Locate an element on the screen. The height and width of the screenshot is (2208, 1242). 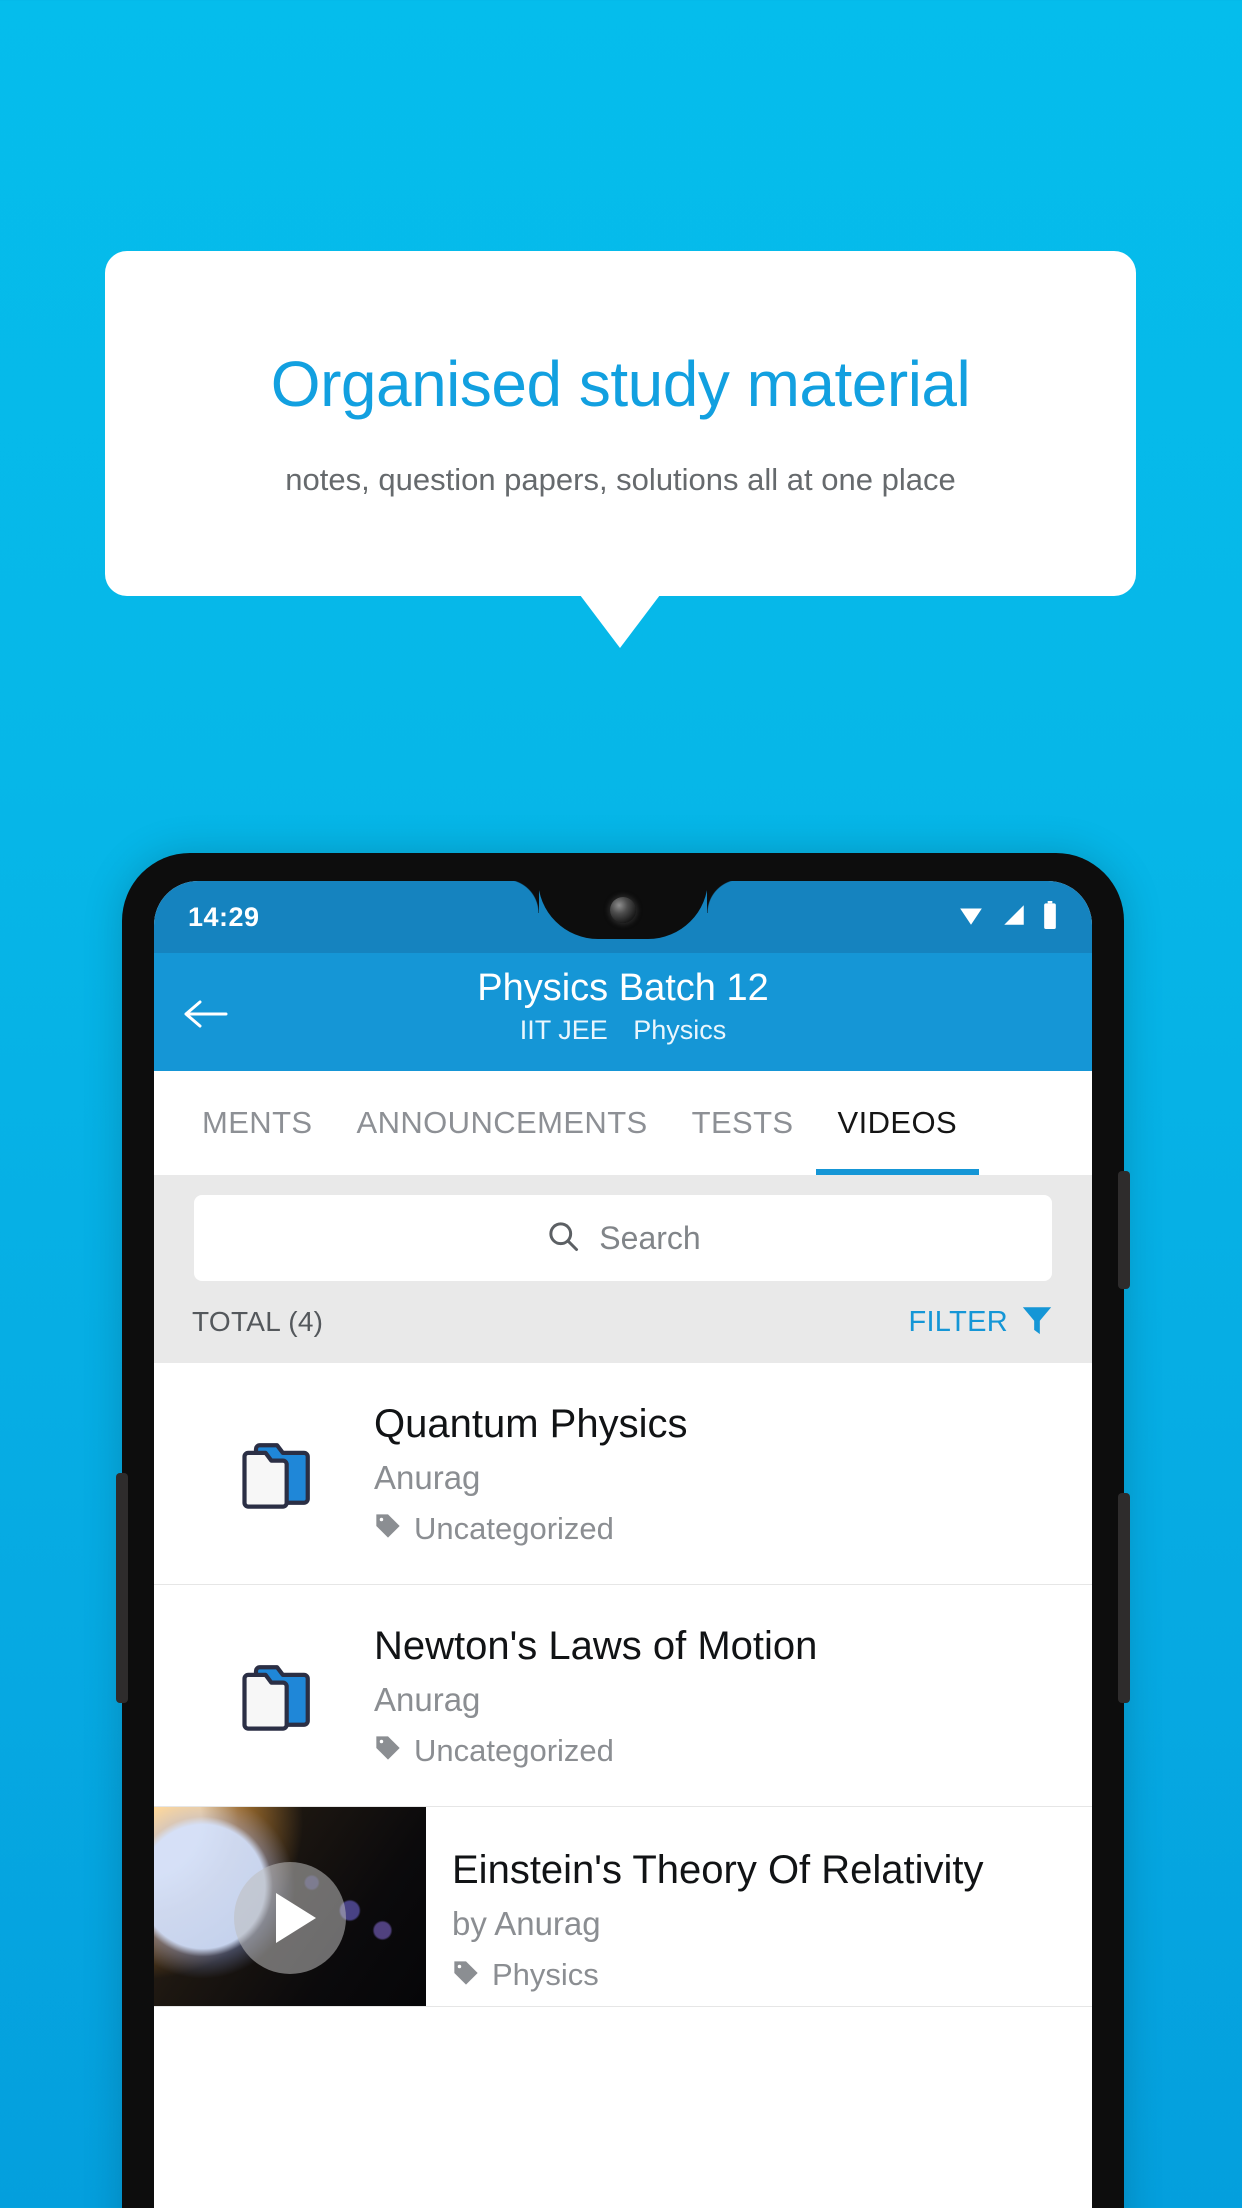
list-item-title: Einstein's Theory Of Relativity is located at coordinates (718, 1870).